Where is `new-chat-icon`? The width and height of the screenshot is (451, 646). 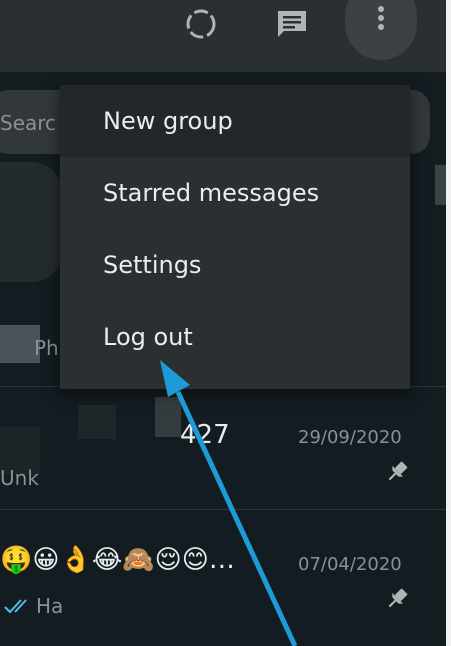
new-chat-icon is located at coordinates (292, 24).